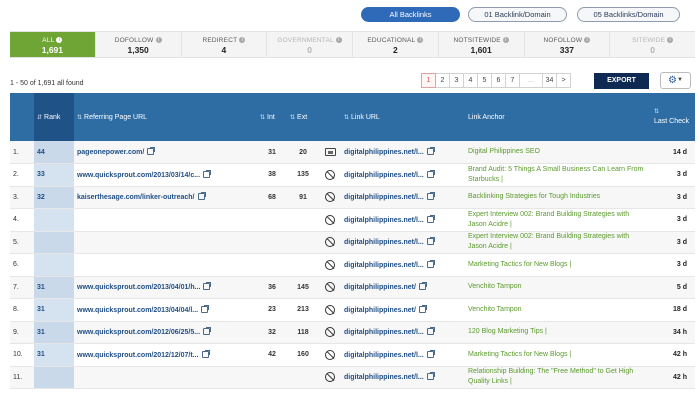 The width and height of the screenshot is (700, 413). I want to click on header-ext: ⇅ Ext, so click(303, 117).